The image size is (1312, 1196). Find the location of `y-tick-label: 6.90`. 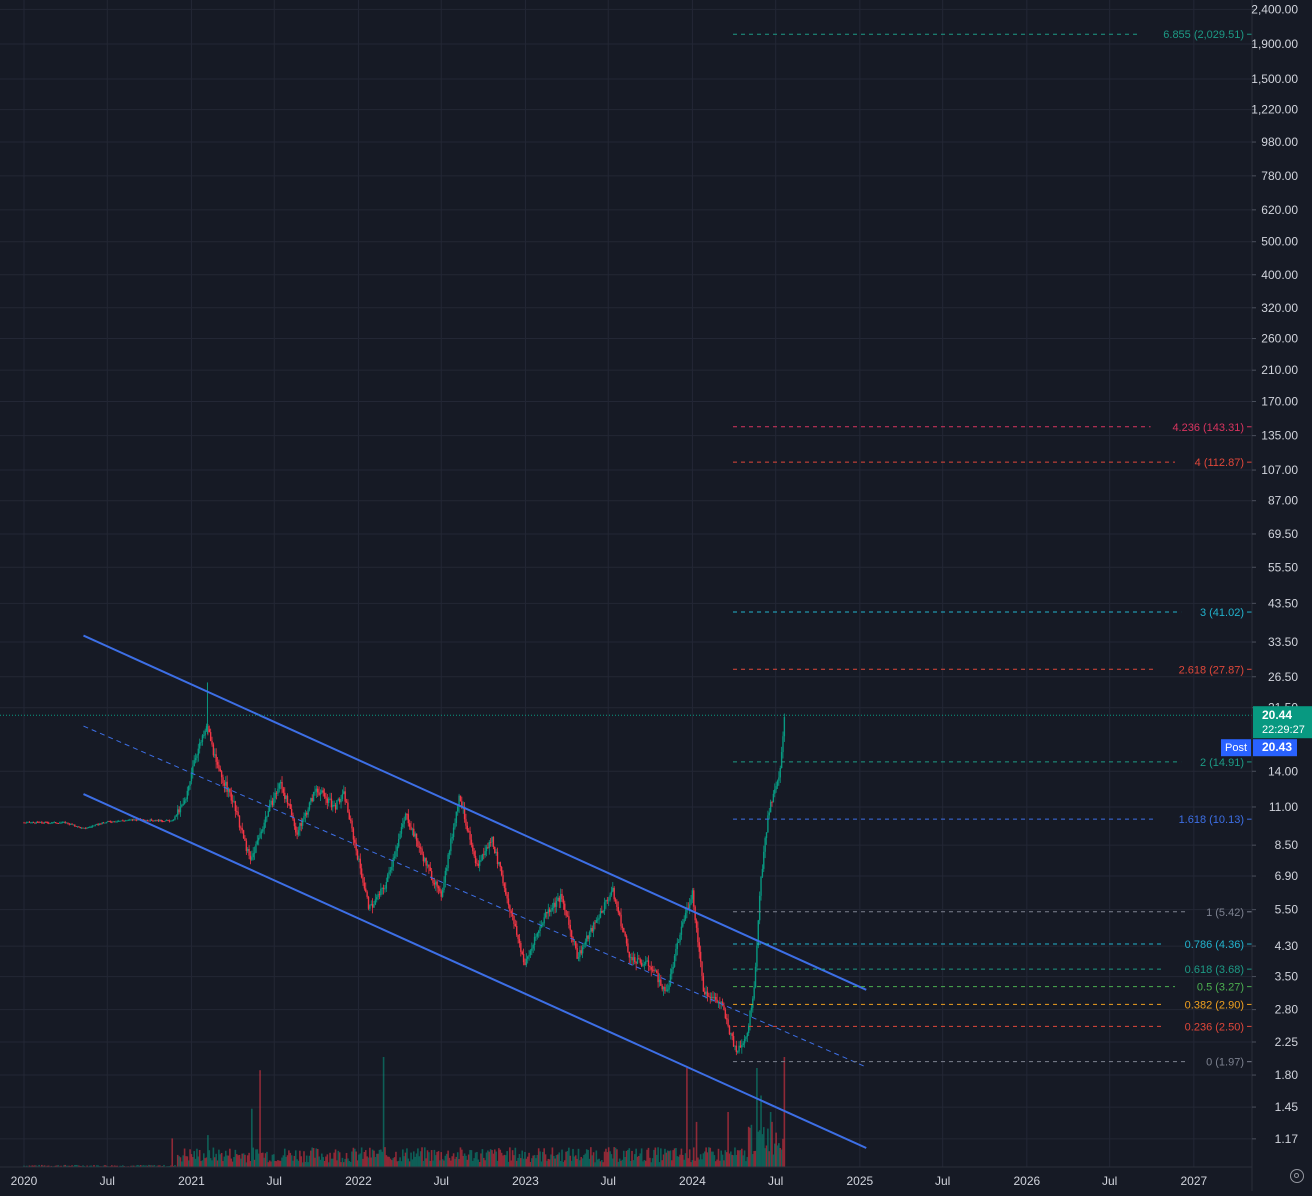

y-tick-label: 6.90 is located at coordinates (1287, 876).